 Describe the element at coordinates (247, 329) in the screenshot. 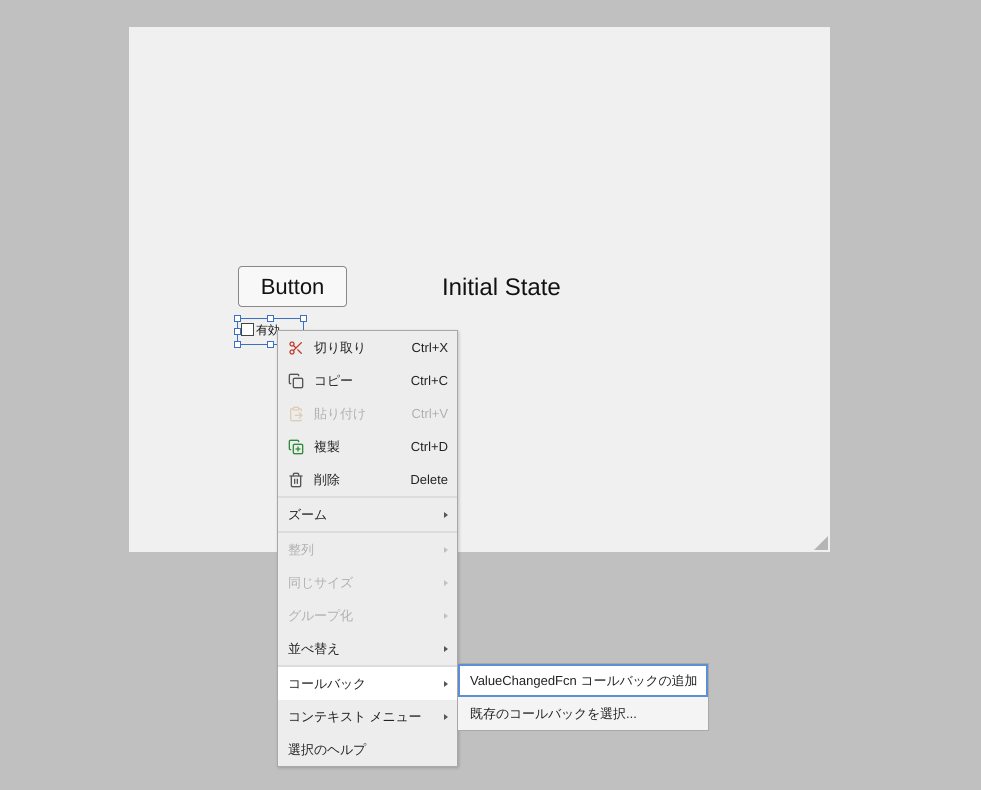

I see `checkbox` at that location.